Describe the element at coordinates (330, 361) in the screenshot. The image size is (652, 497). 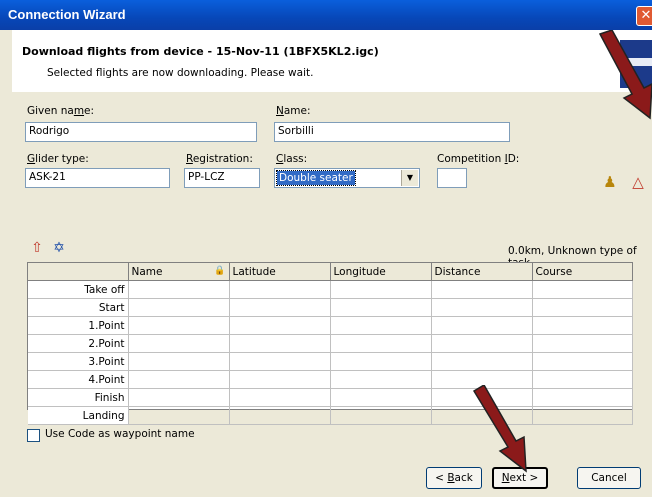
I see `table-row: 3.Point` at that location.